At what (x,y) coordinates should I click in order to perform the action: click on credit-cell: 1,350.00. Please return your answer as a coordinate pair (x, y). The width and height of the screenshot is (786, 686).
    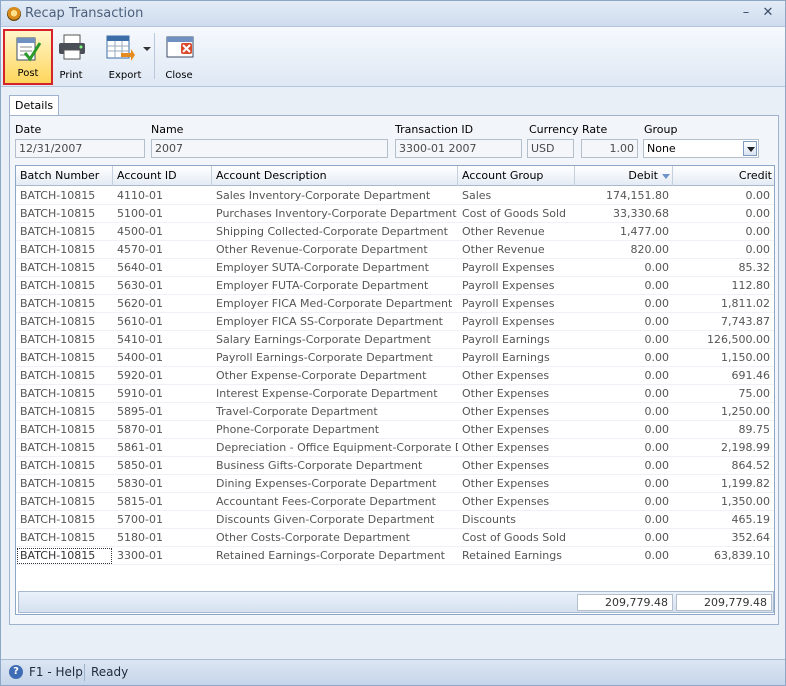
    Looking at the image, I should click on (723, 502).